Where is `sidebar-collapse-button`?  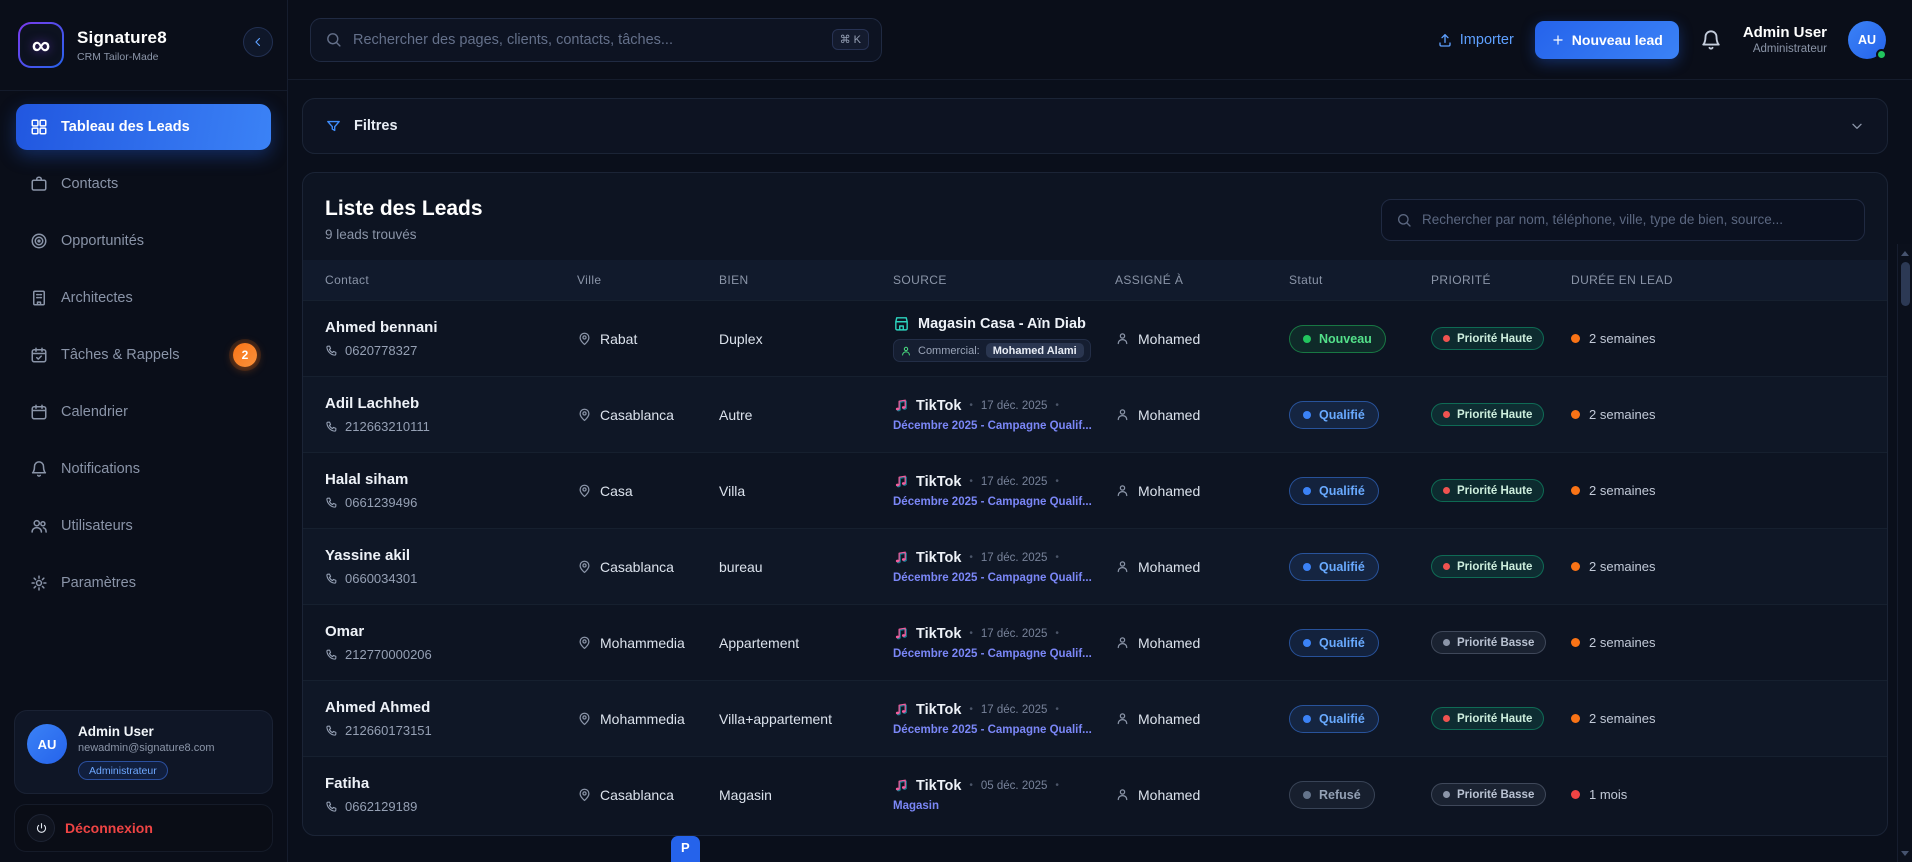 sidebar-collapse-button is located at coordinates (258, 42).